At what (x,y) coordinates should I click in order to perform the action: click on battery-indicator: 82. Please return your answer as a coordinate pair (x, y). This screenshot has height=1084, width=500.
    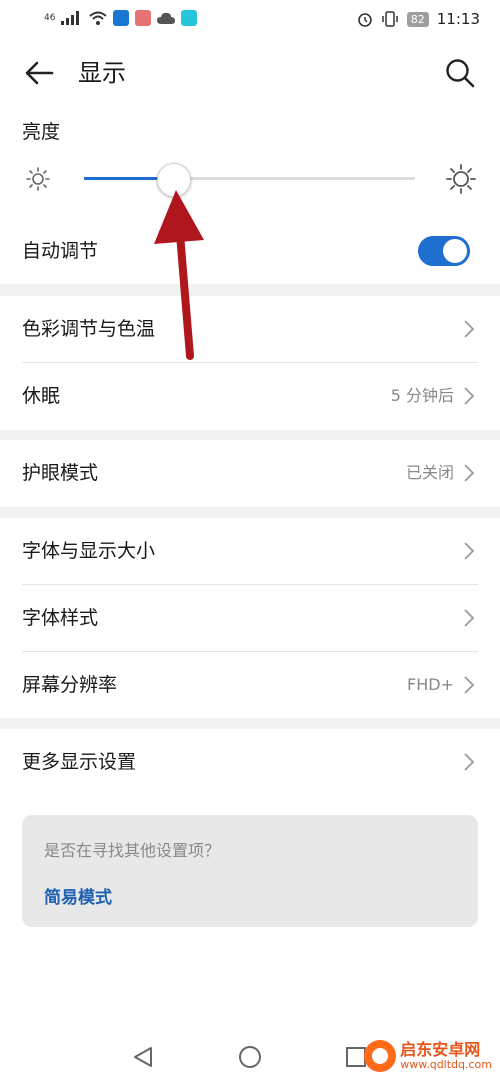
    Looking at the image, I should click on (417, 19).